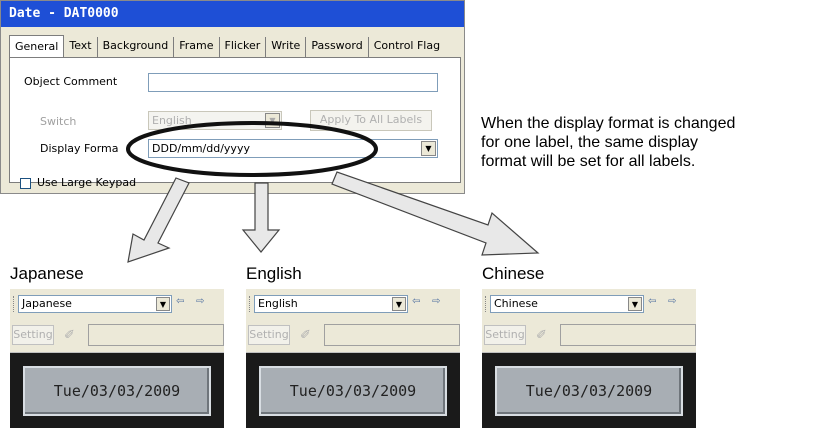 This screenshot has height=428, width=829. Describe the element at coordinates (274, 273) in the screenshot. I see `heading-english: English` at that location.